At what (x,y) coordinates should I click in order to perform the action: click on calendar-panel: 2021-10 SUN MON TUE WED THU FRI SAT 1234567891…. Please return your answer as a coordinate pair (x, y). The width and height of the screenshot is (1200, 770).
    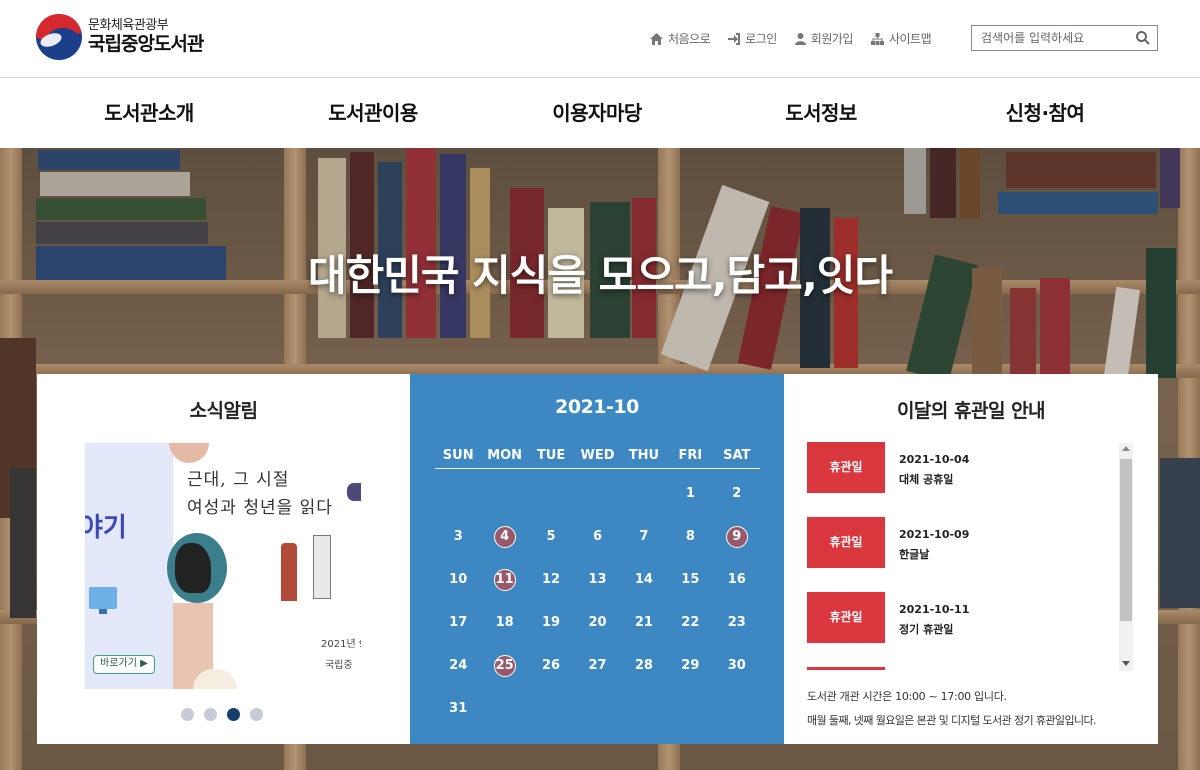
    Looking at the image, I should click on (597, 559).